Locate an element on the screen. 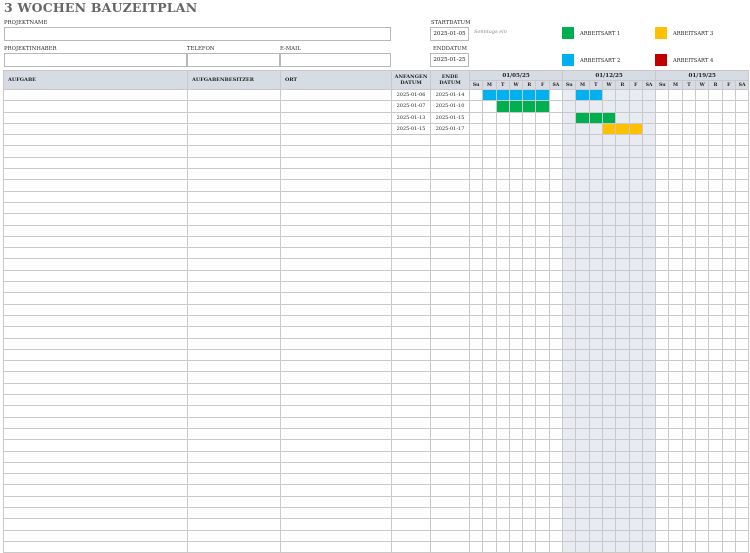 Image resolution: width=750 pixels, height=553 pixels. end-date-cell: 2025-01-10 is located at coordinates (450, 106).